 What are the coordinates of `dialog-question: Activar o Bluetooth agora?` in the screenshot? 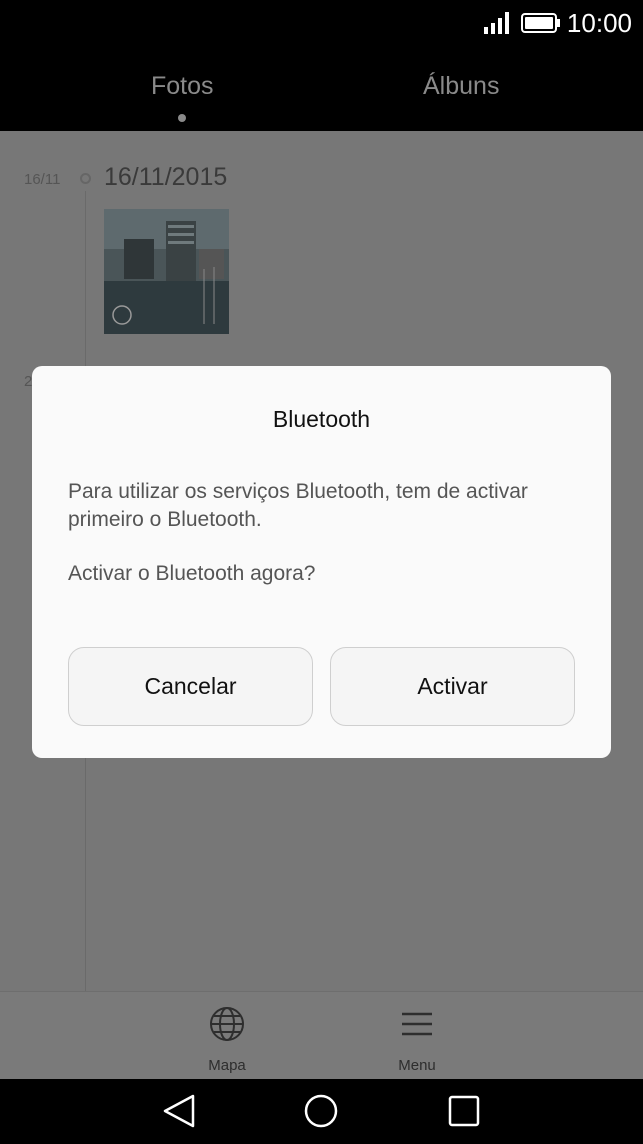 It's located at (192, 573).